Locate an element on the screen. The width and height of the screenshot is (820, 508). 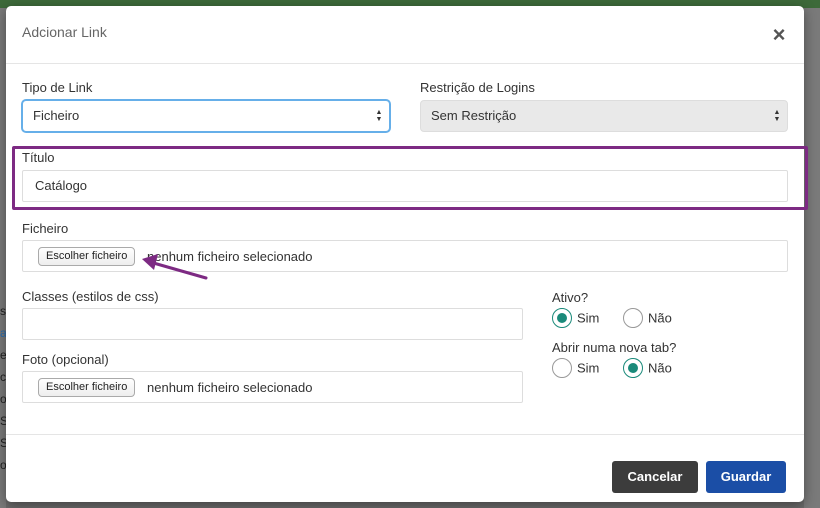
file-label: Ficheiro is located at coordinates (45, 228).